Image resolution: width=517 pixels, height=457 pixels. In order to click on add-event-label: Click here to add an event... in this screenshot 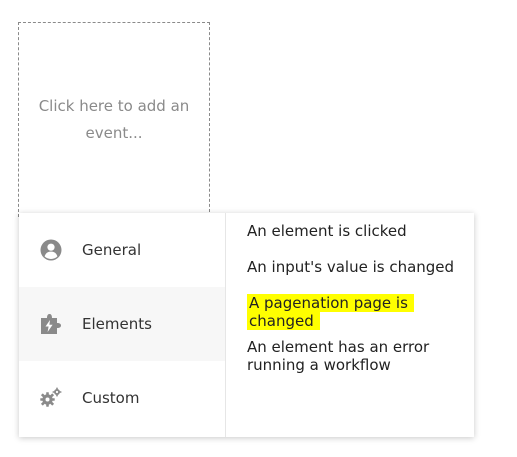, I will do `click(114, 119)`.